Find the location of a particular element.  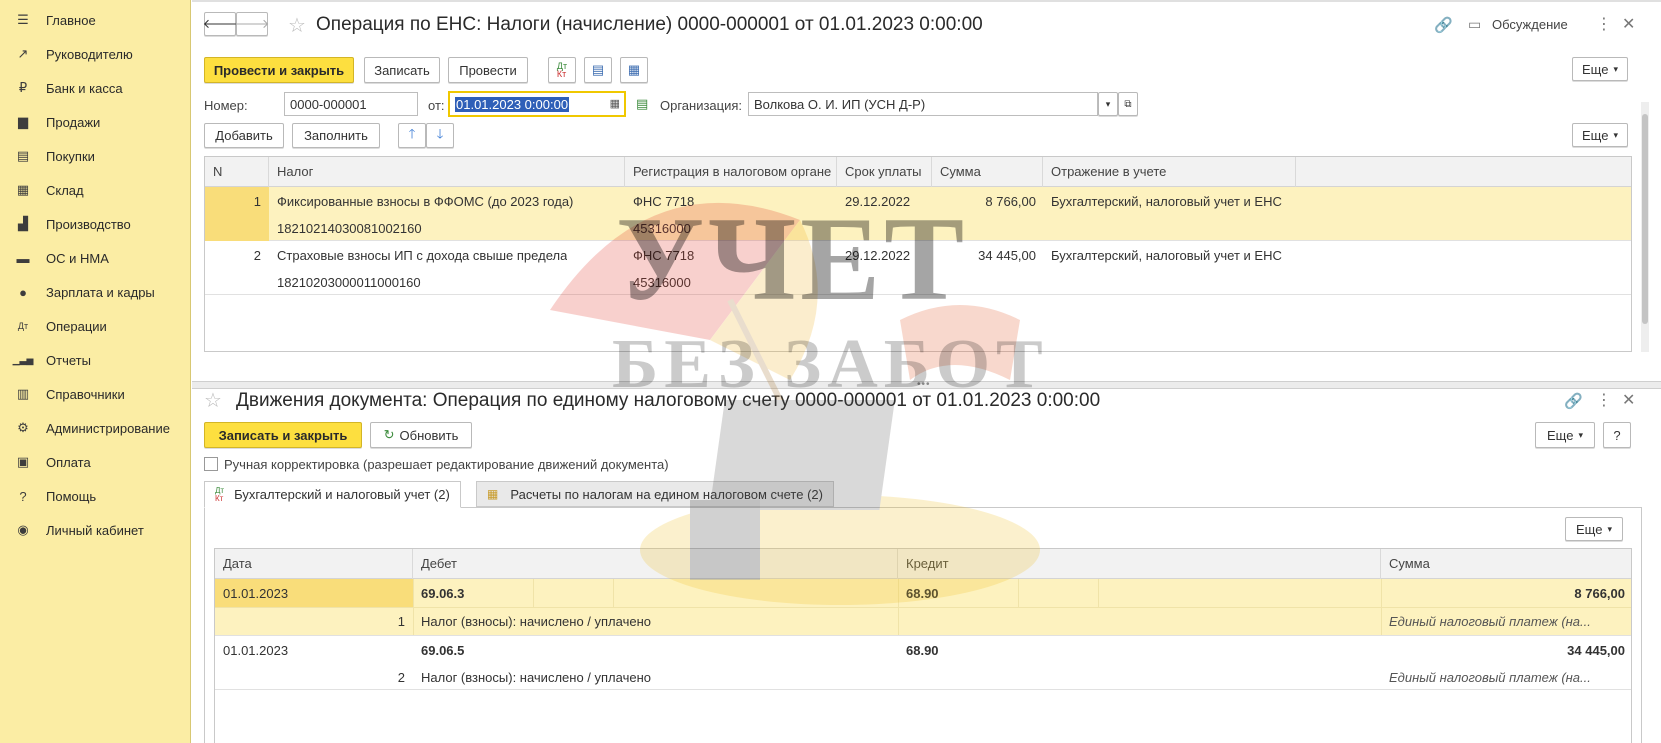

sidebar-item-12: ⚙ Администрирование is located at coordinates (95, 428).